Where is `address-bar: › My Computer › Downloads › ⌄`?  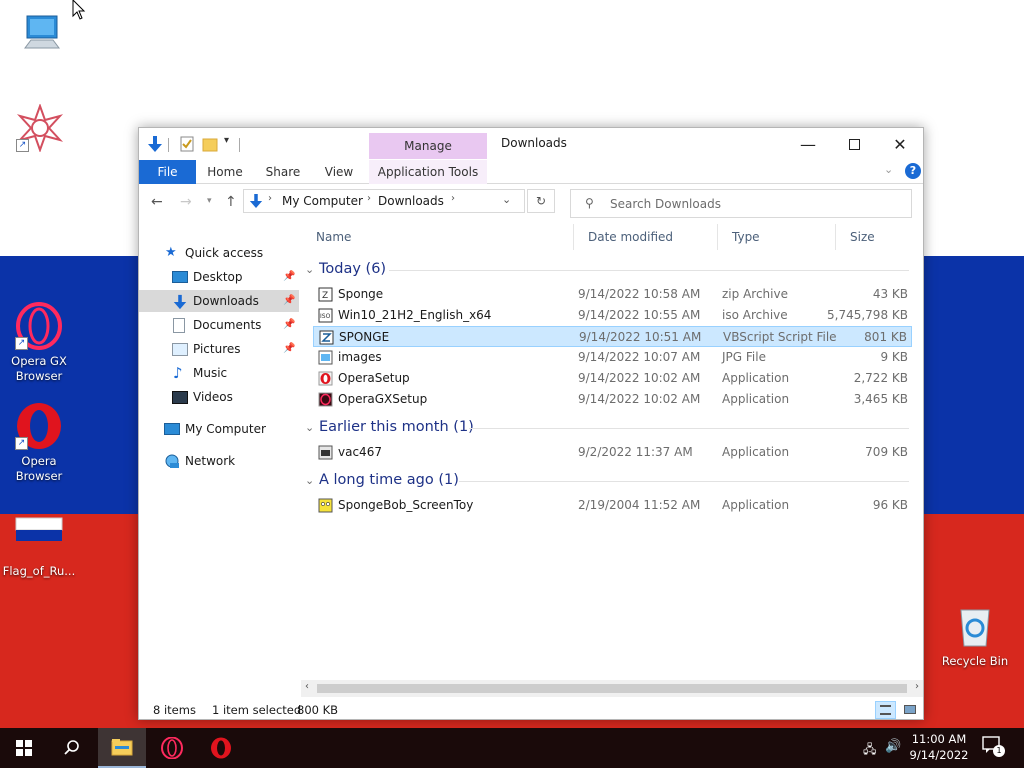
address-bar: › My Computer › Downloads › ⌄ is located at coordinates (384, 201).